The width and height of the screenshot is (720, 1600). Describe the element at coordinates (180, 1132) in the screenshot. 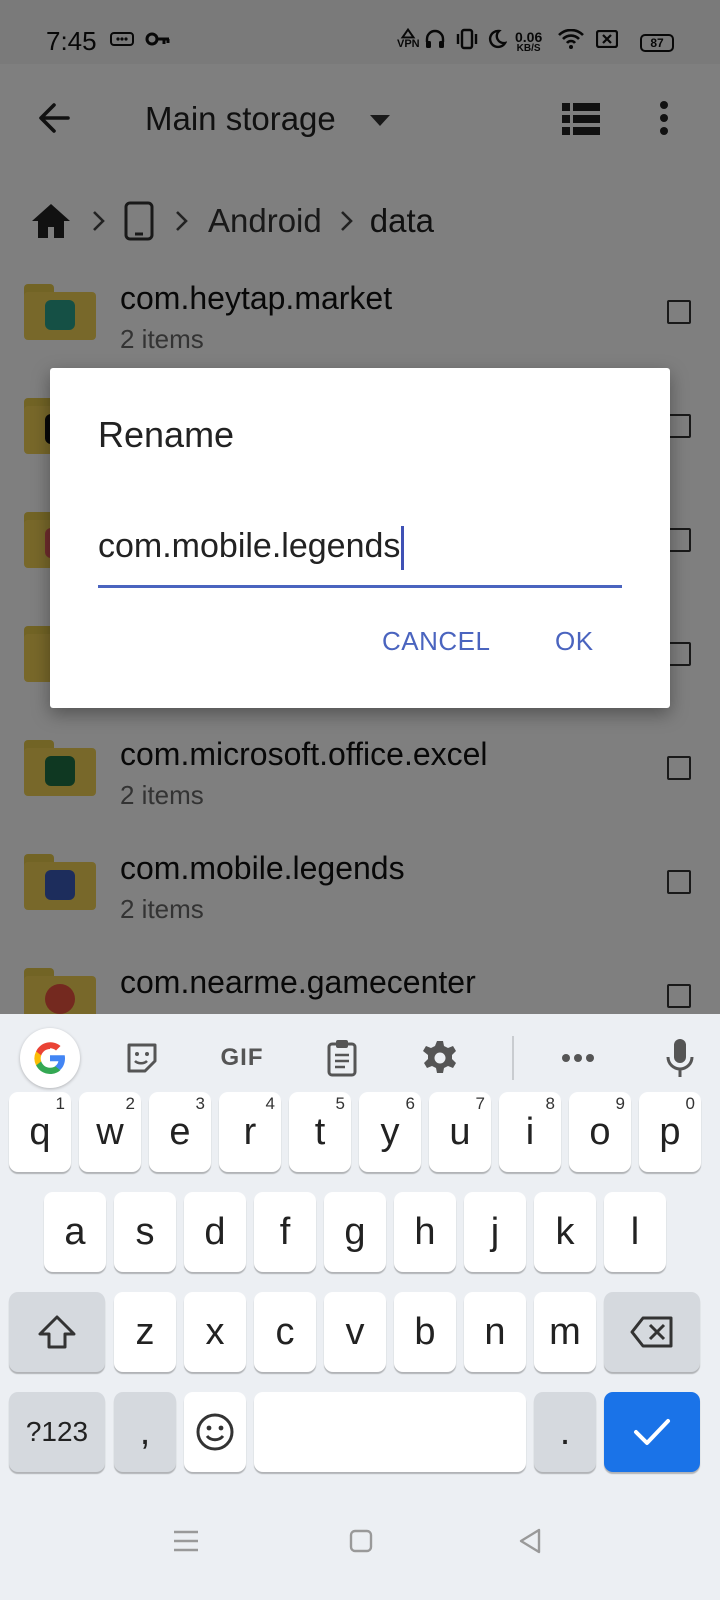

I see `key-e: 3e` at that location.